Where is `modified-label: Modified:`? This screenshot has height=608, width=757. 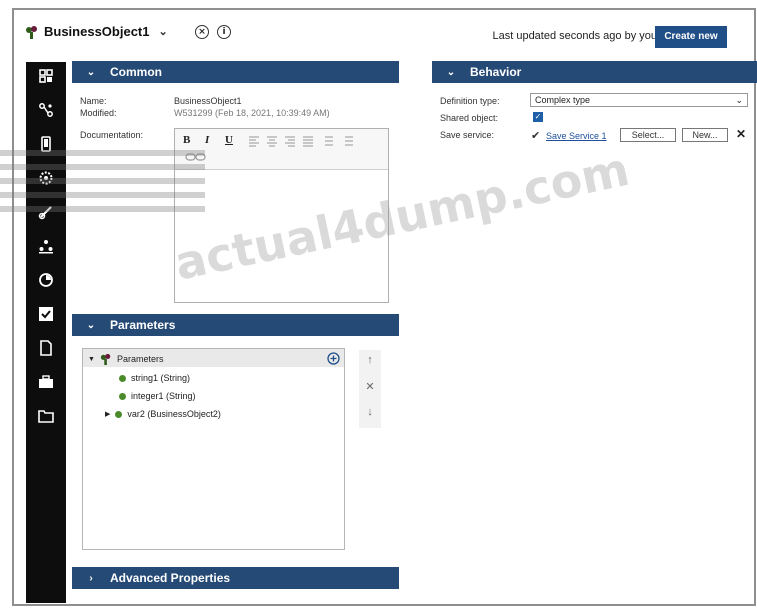
modified-label: Modified: is located at coordinates (98, 113).